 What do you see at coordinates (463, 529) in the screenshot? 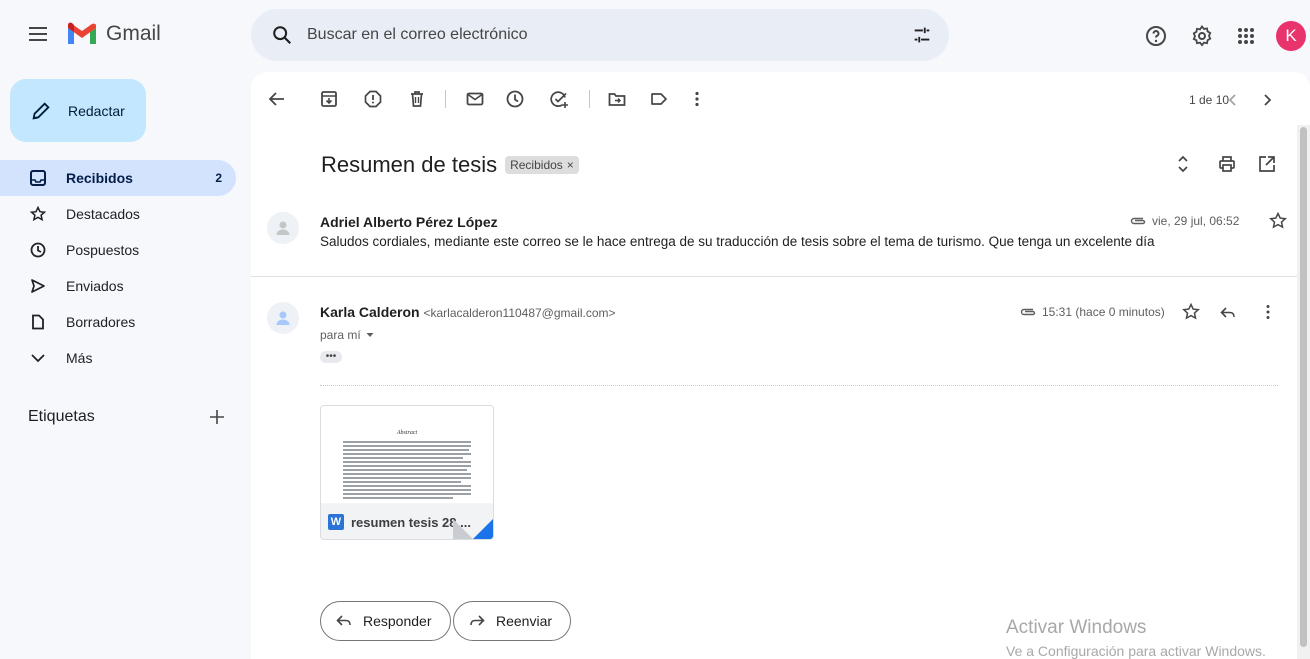
I see `page-fold-icon` at bounding box center [463, 529].